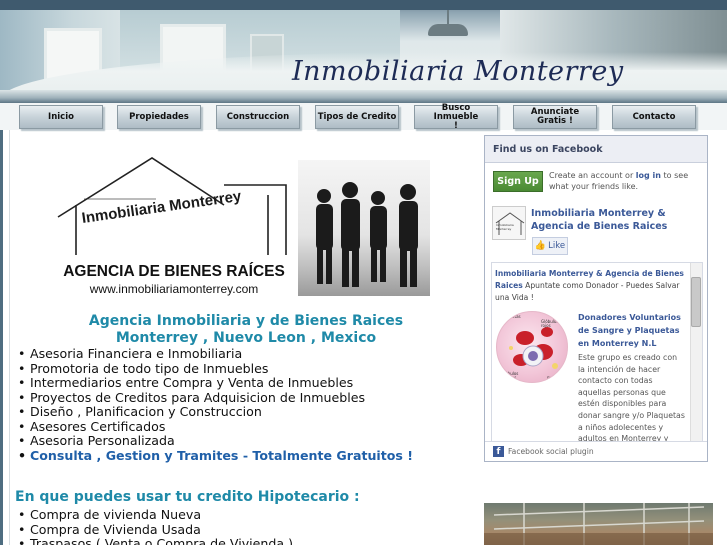 This screenshot has height=545, width=727. What do you see at coordinates (246, 338) in the screenshot?
I see `location-headline: Monterrey , Nuevo Leon , Mexico` at bounding box center [246, 338].